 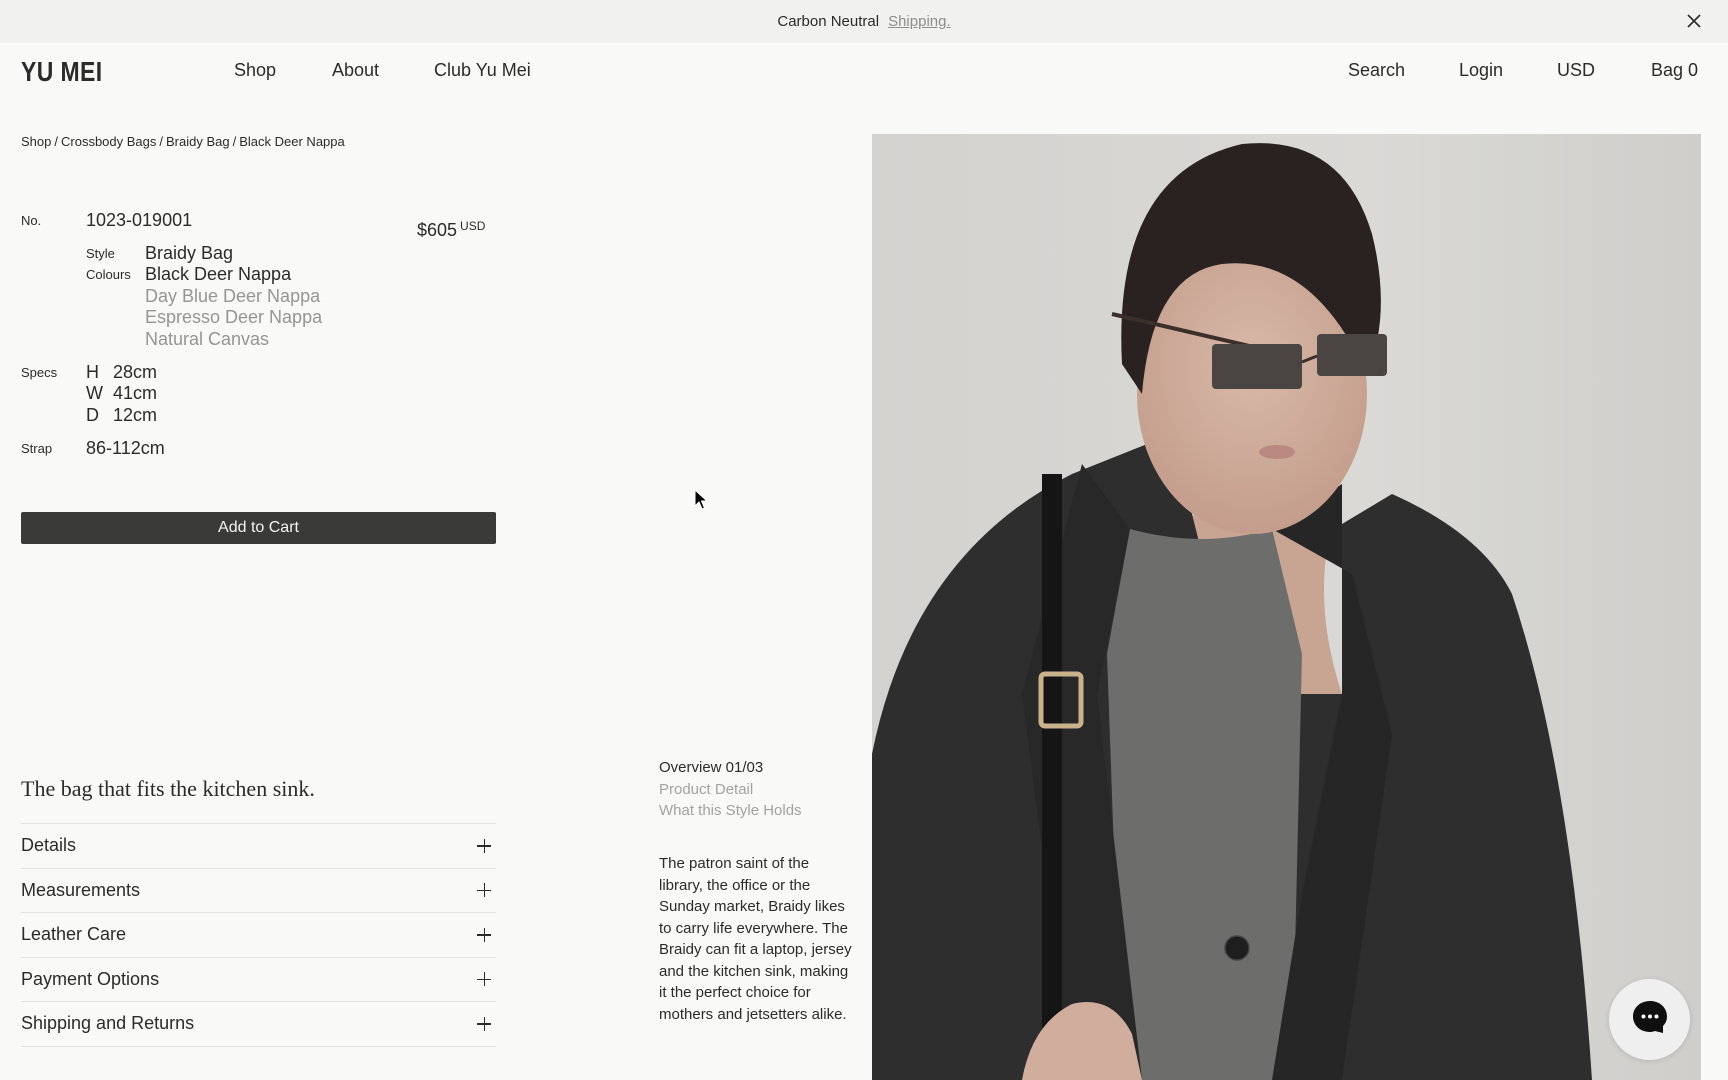 What do you see at coordinates (189, 253) in the screenshot?
I see `style-value: Braidy Bag` at bounding box center [189, 253].